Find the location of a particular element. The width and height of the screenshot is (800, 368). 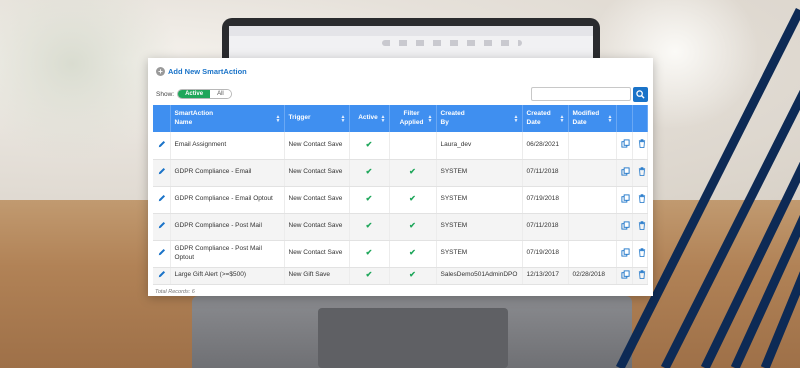

add-smartaction-label: Add New SmartAction is located at coordinates (207, 71).